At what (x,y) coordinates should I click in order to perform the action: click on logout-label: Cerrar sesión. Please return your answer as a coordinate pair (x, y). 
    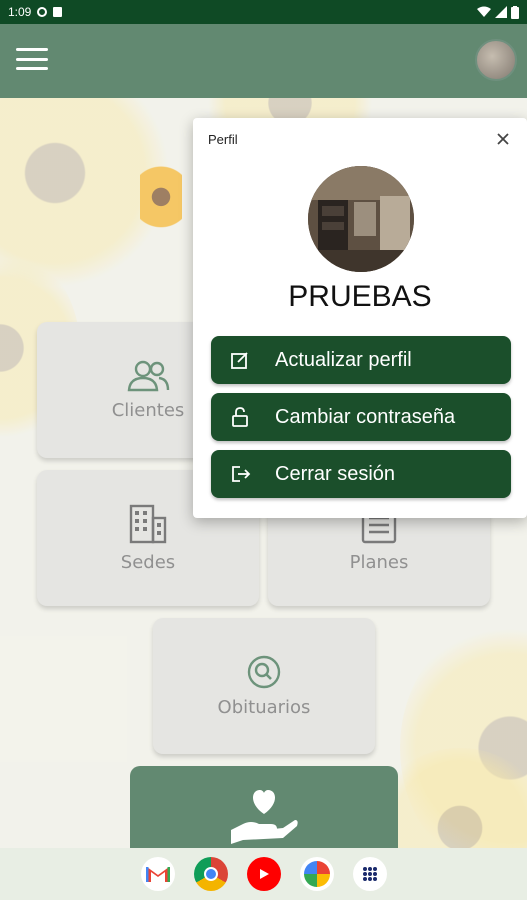
    Looking at the image, I should click on (335, 473).